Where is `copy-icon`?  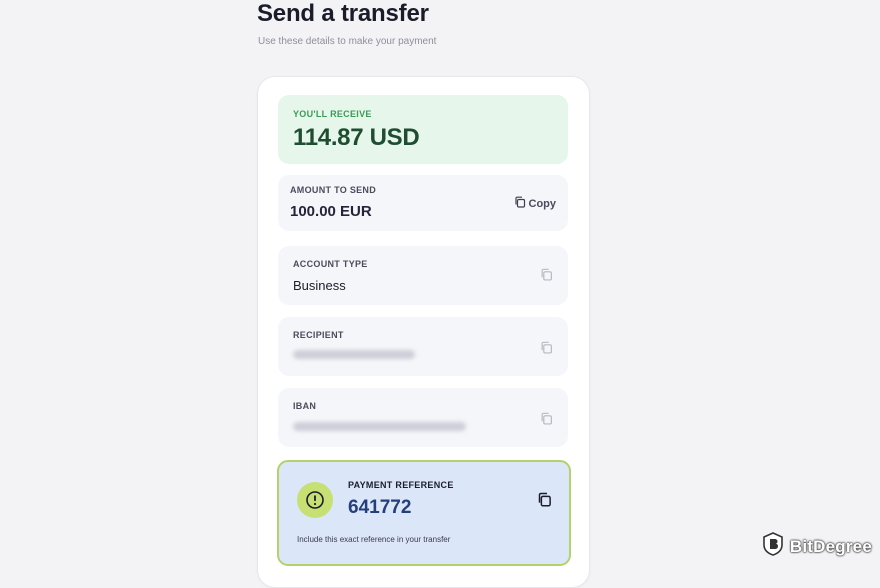 copy-icon is located at coordinates (520, 203).